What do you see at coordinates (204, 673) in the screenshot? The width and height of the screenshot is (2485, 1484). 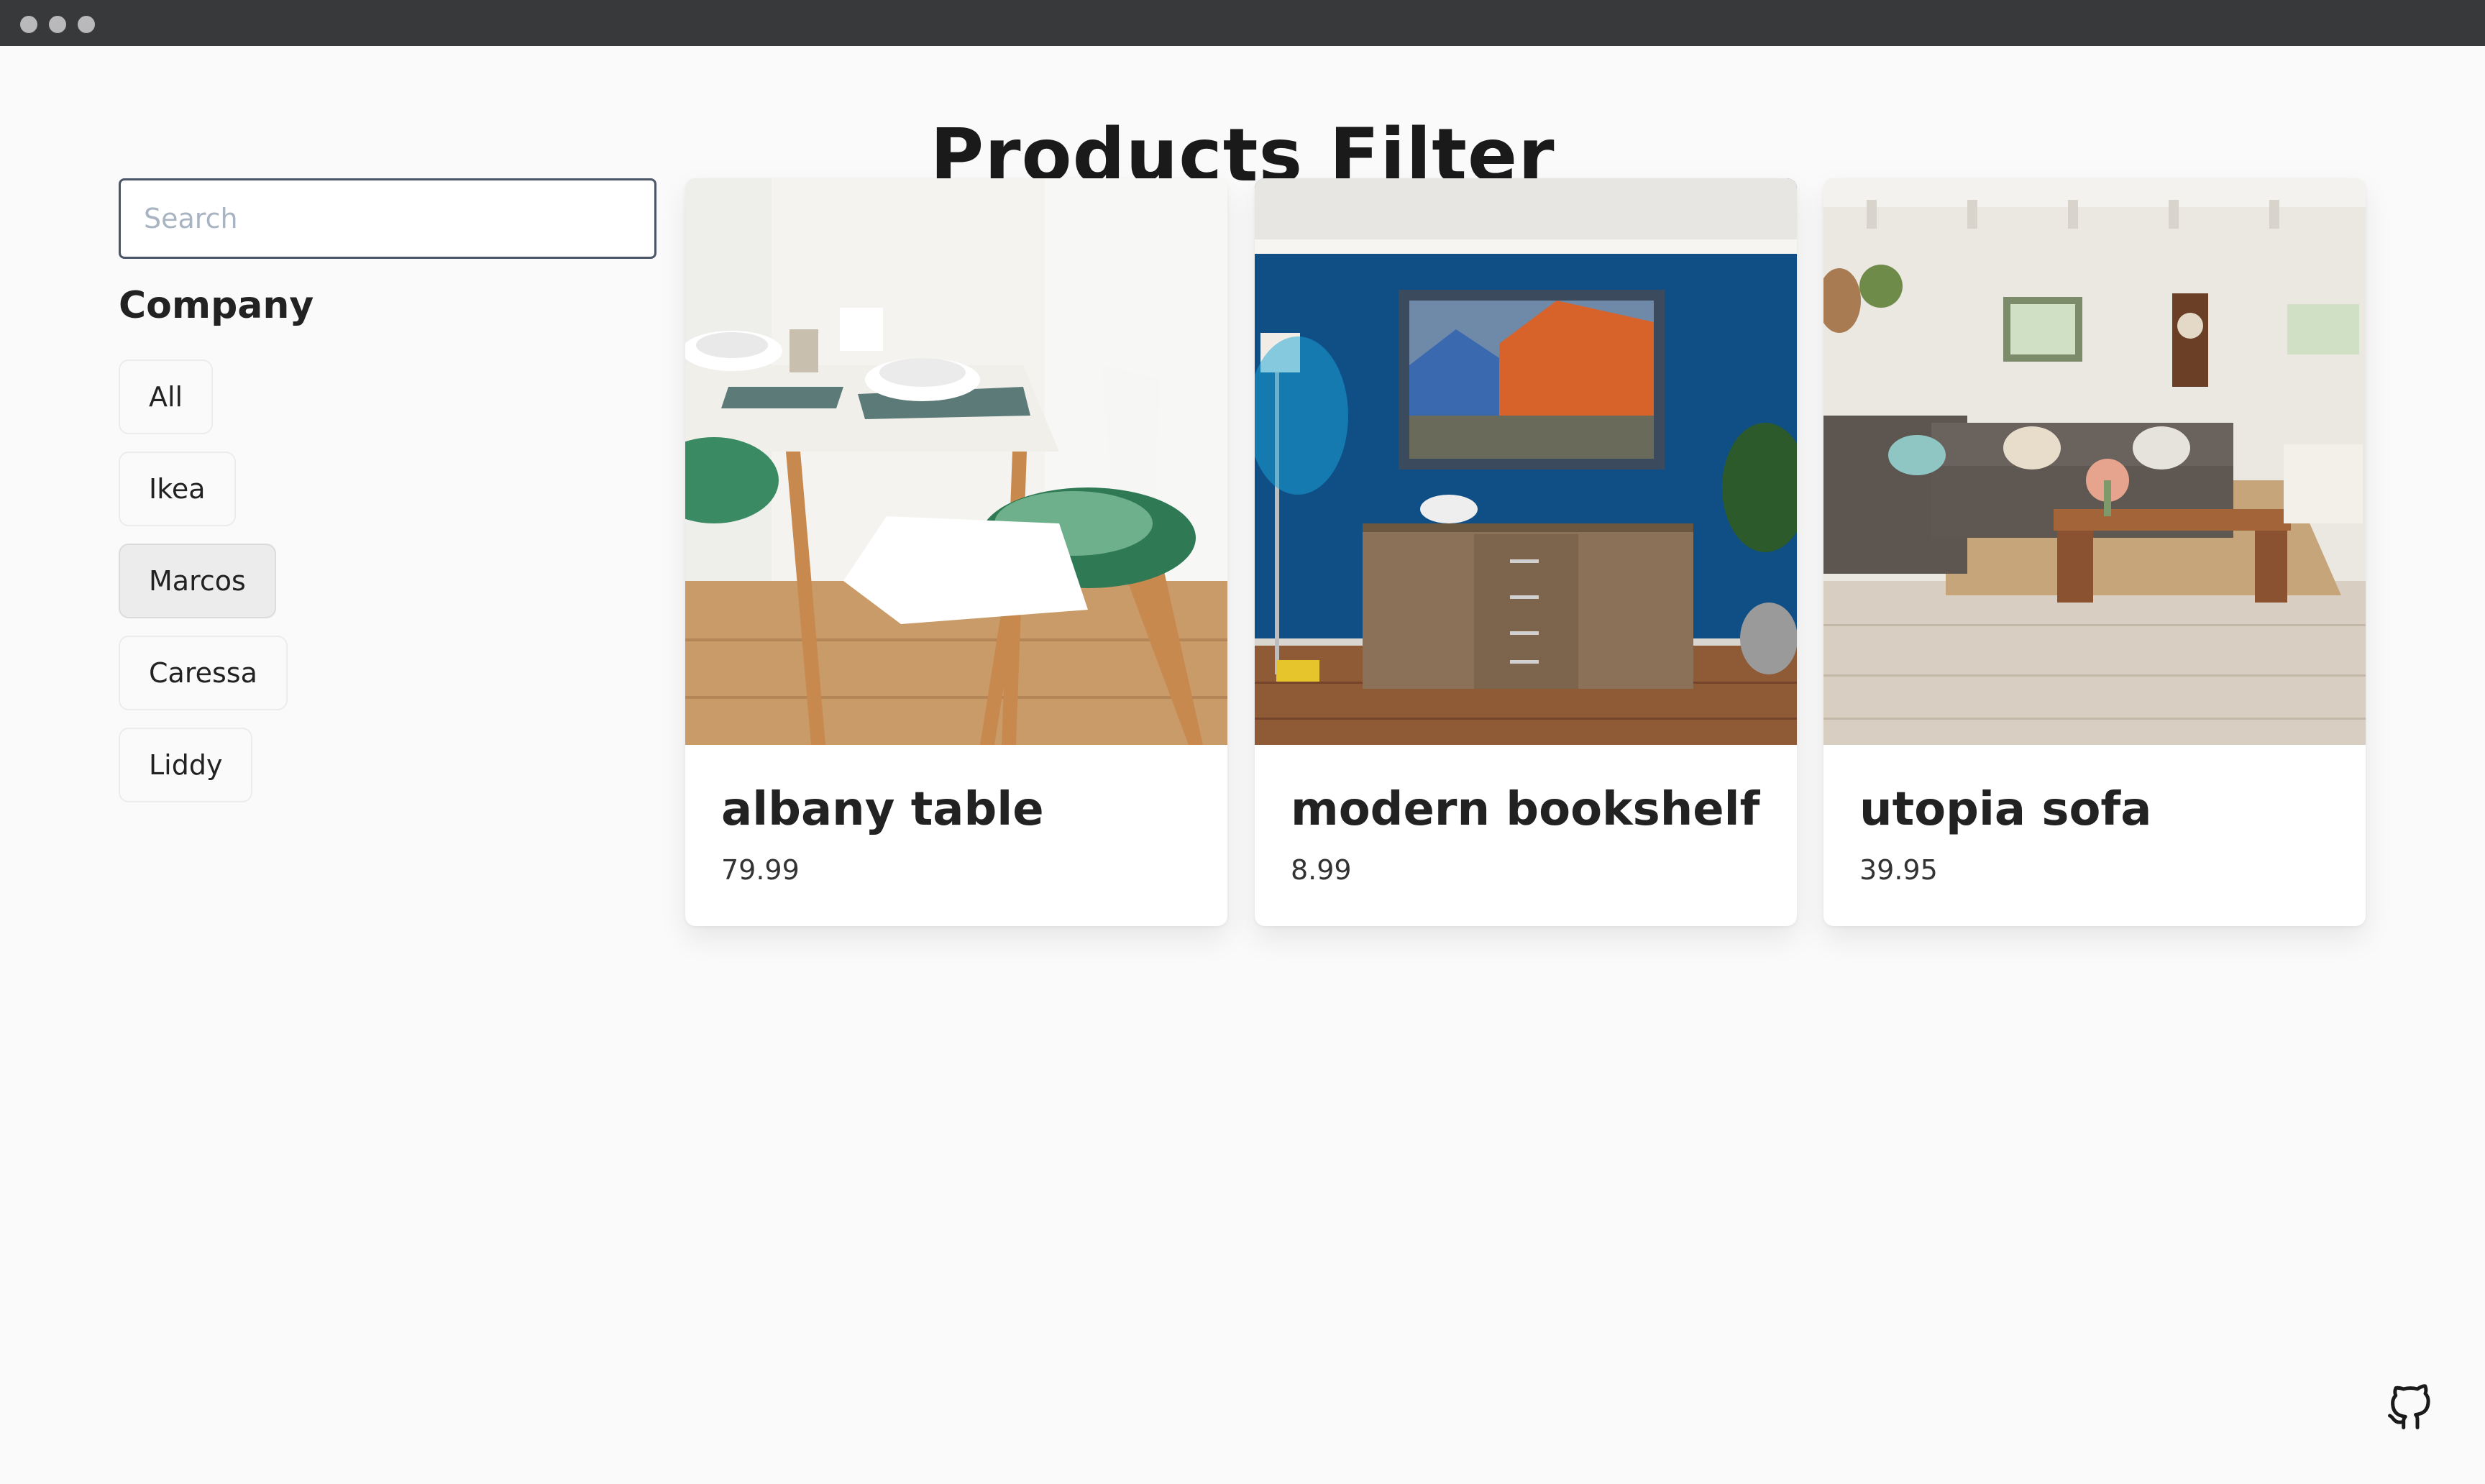 I see `company-filter-caressa: Caressa` at bounding box center [204, 673].